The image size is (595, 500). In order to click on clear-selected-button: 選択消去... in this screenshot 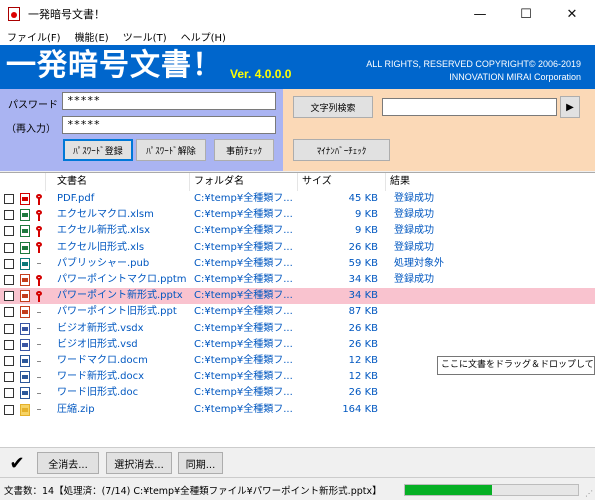, I will do `click(139, 463)`.